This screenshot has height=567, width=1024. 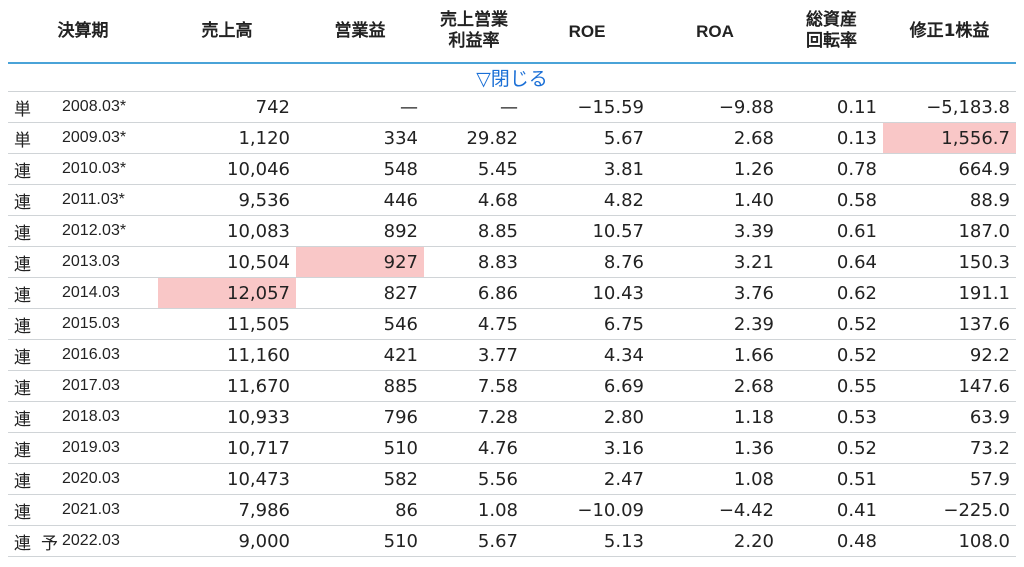 I want to click on cell-op-margin: 7.28, so click(x=474, y=417).